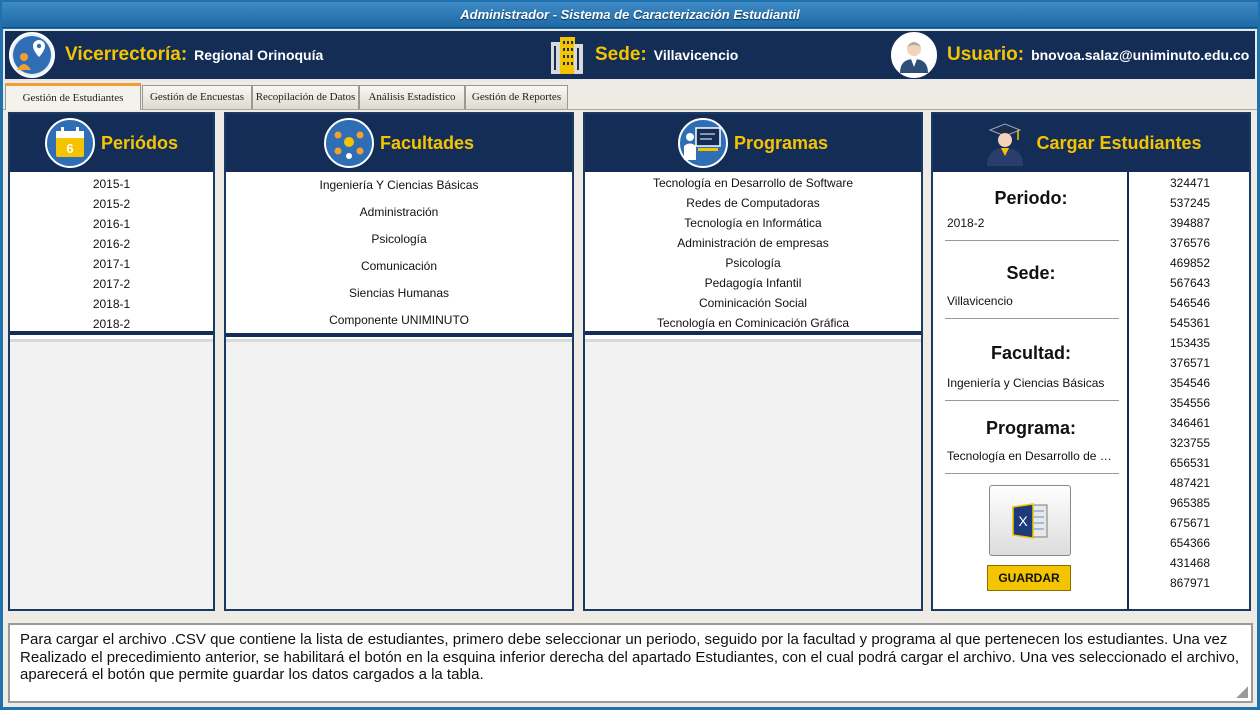 Image resolution: width=1260 pixels, height=710 pixels. Describe the element at coordinates (1190, 363) in the screenshot. I see `list-item: 376571` at that location.